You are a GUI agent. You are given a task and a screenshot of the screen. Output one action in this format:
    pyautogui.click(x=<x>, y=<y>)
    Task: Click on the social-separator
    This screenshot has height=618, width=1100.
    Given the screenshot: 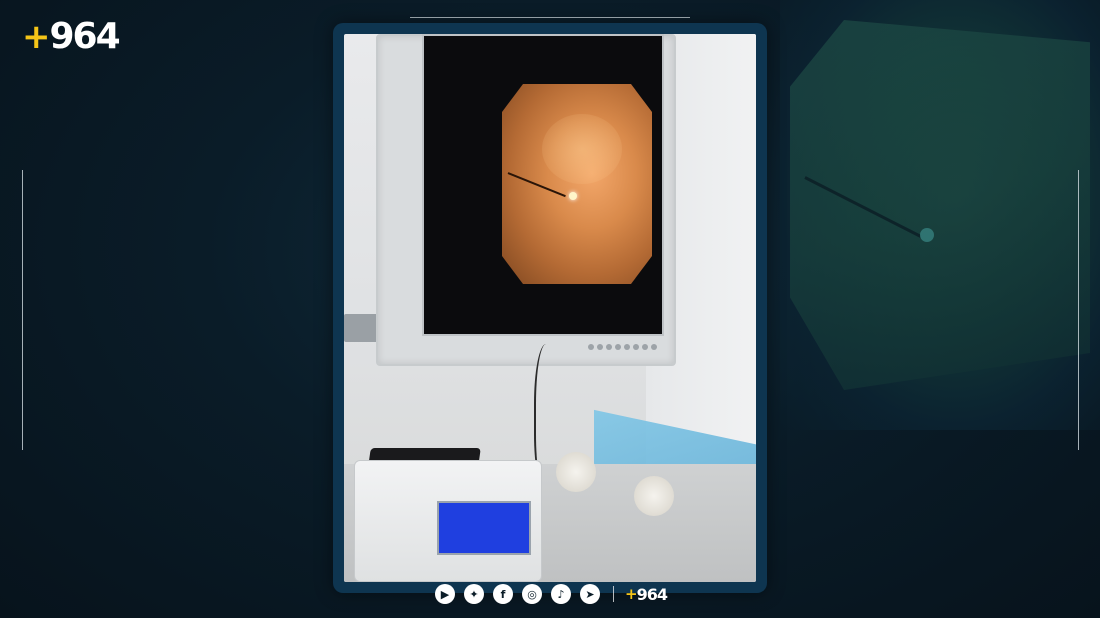 What is the action you would take?
    pyautogui.click(x=613, y=594)
    